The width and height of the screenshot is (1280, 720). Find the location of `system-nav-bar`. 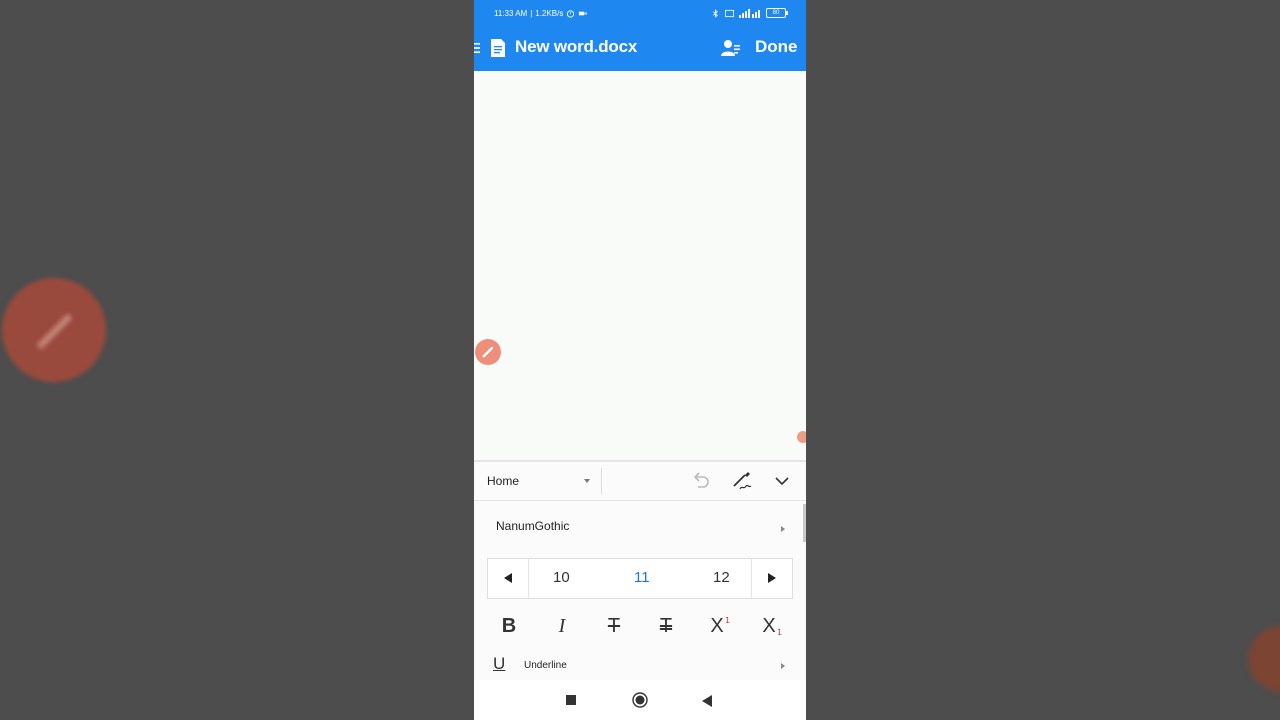

system-nav-bar is located at coordinates (640, 700).